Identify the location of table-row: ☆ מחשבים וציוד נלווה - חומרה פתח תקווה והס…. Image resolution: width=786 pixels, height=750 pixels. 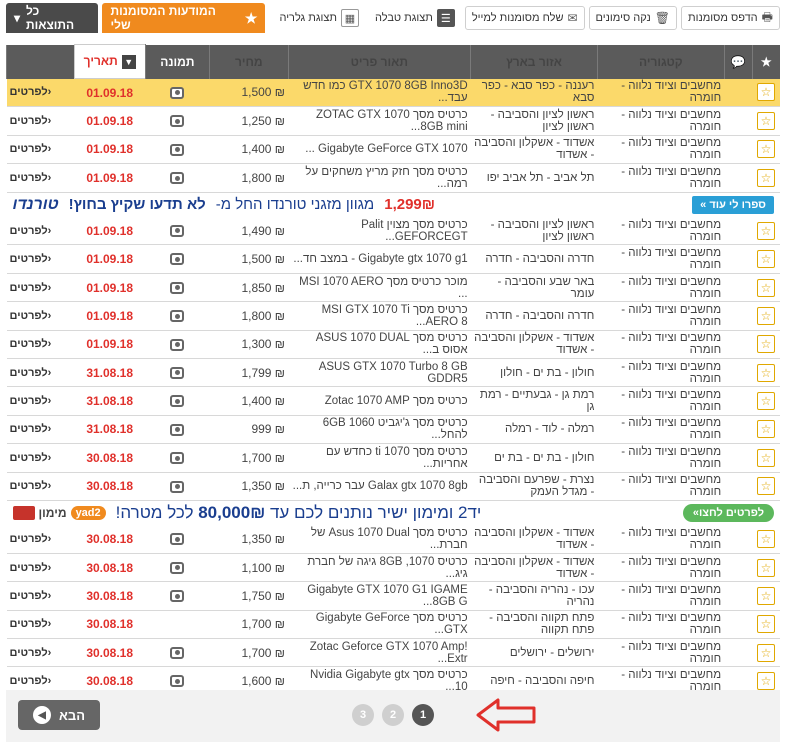
(393, 624).